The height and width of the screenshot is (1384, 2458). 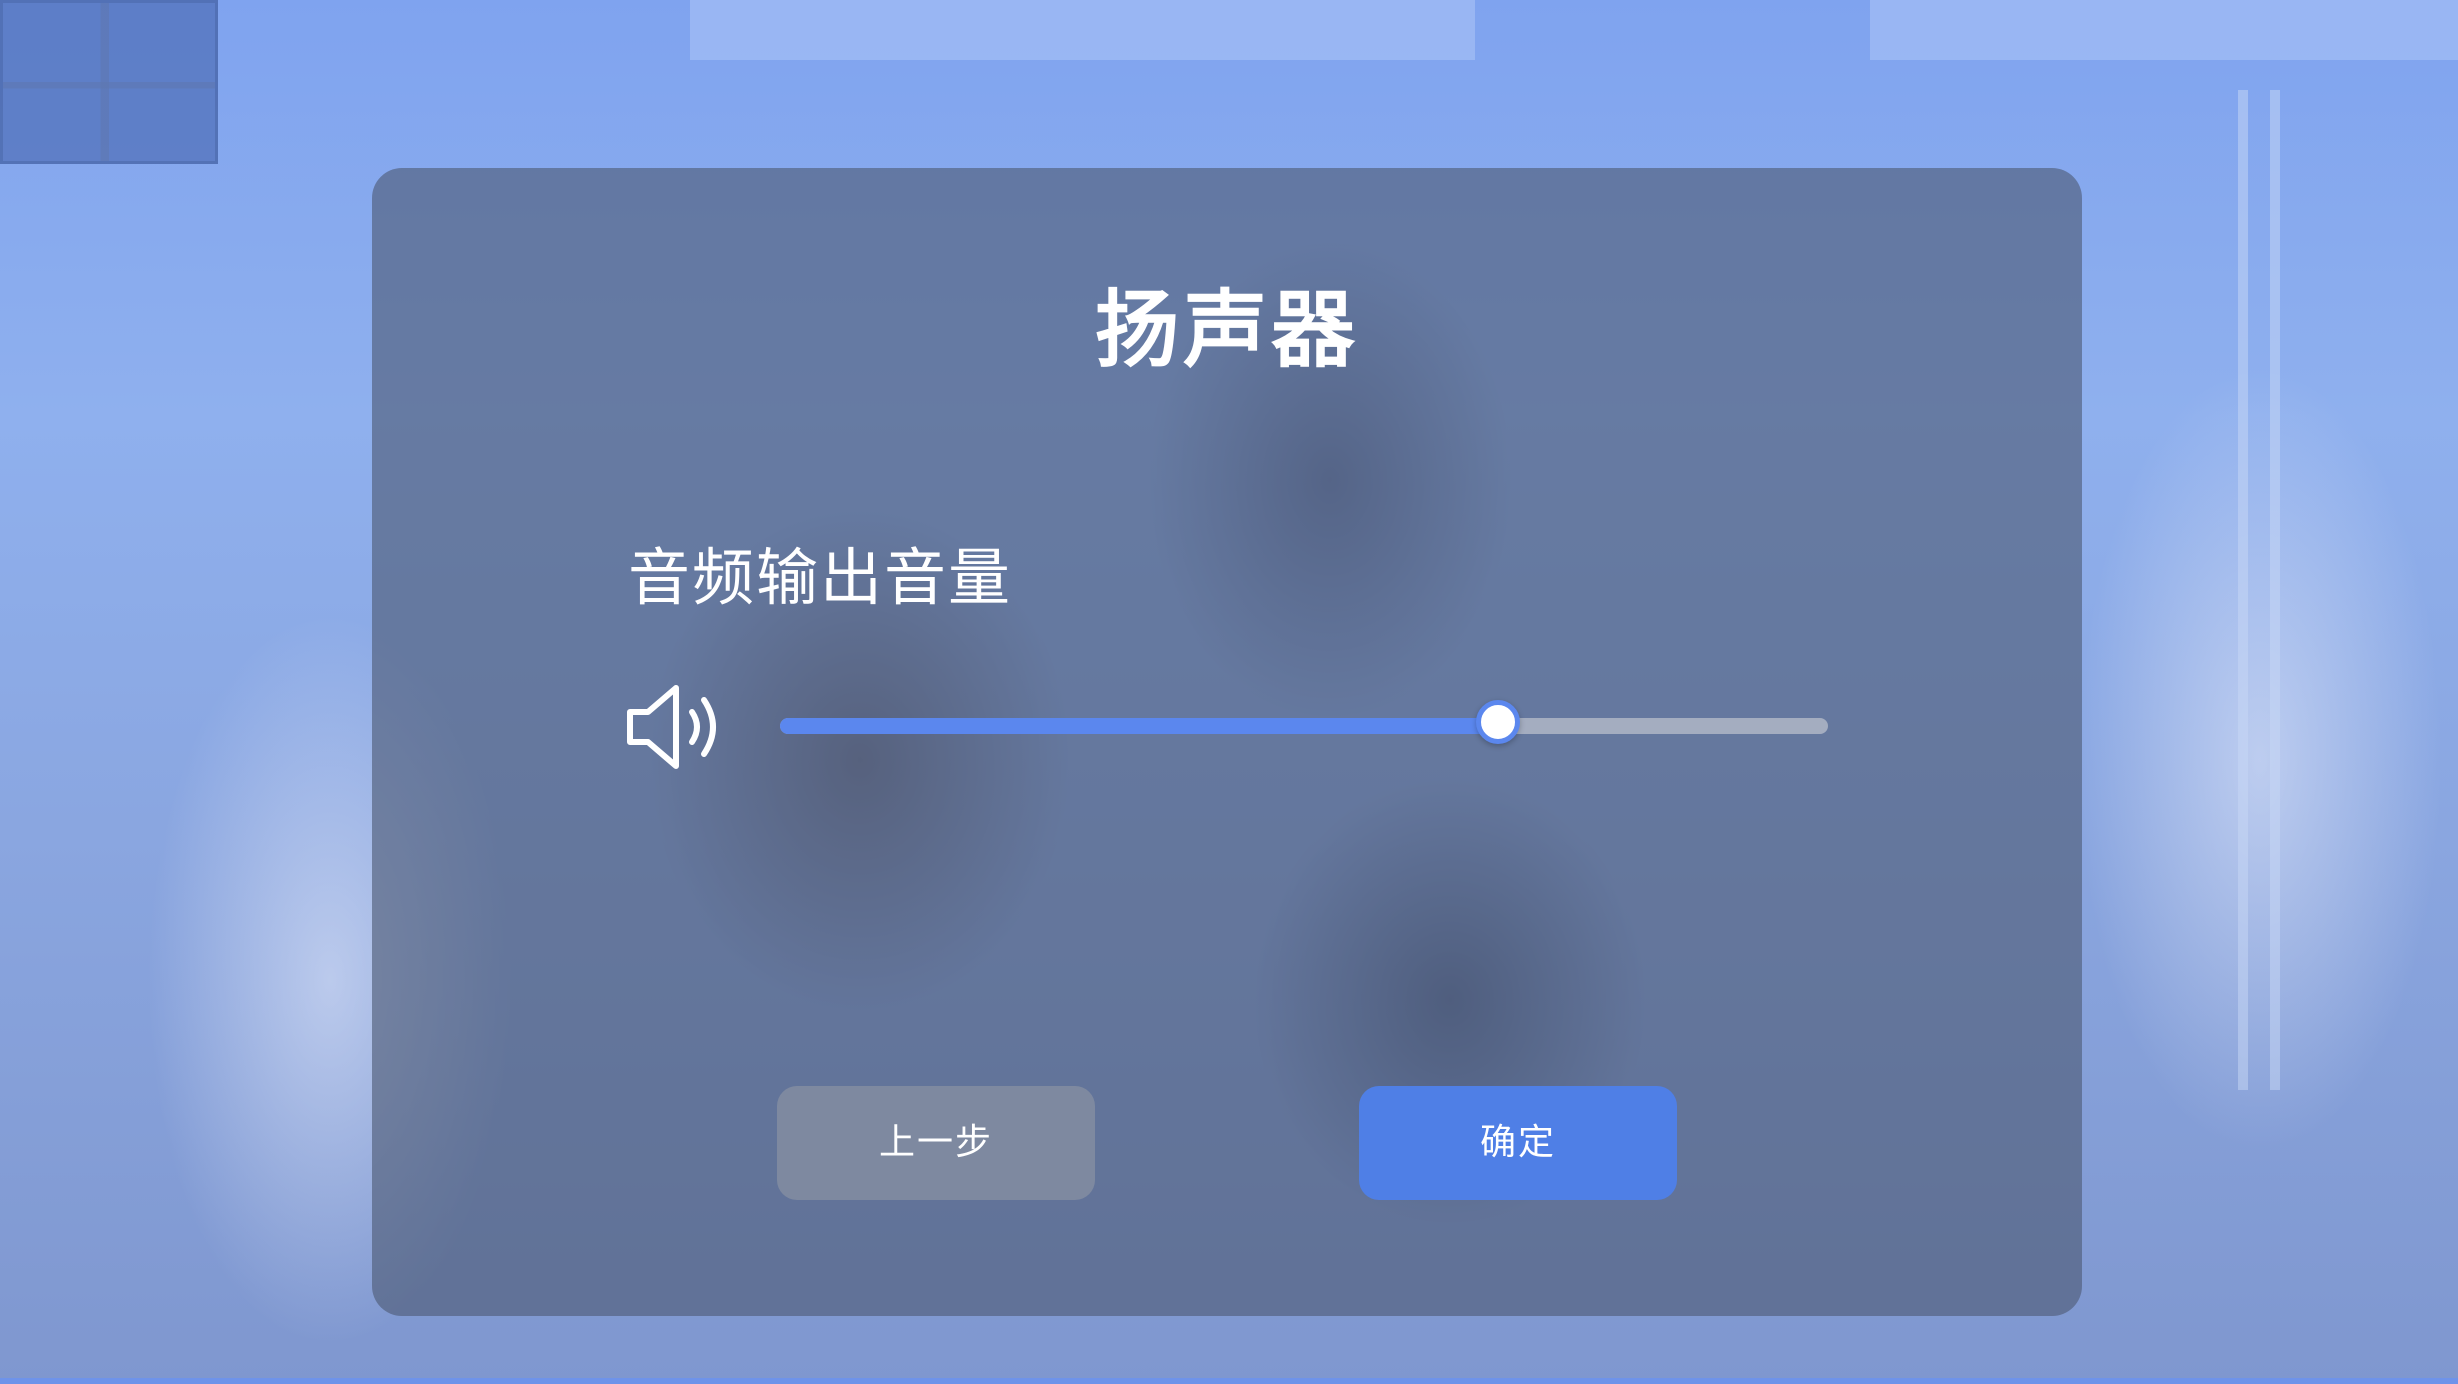 What do you see at coordinates (820, 577) in the screenshot?
I see `volume-label: 音频输出音量` at bounding box center [820, 577].